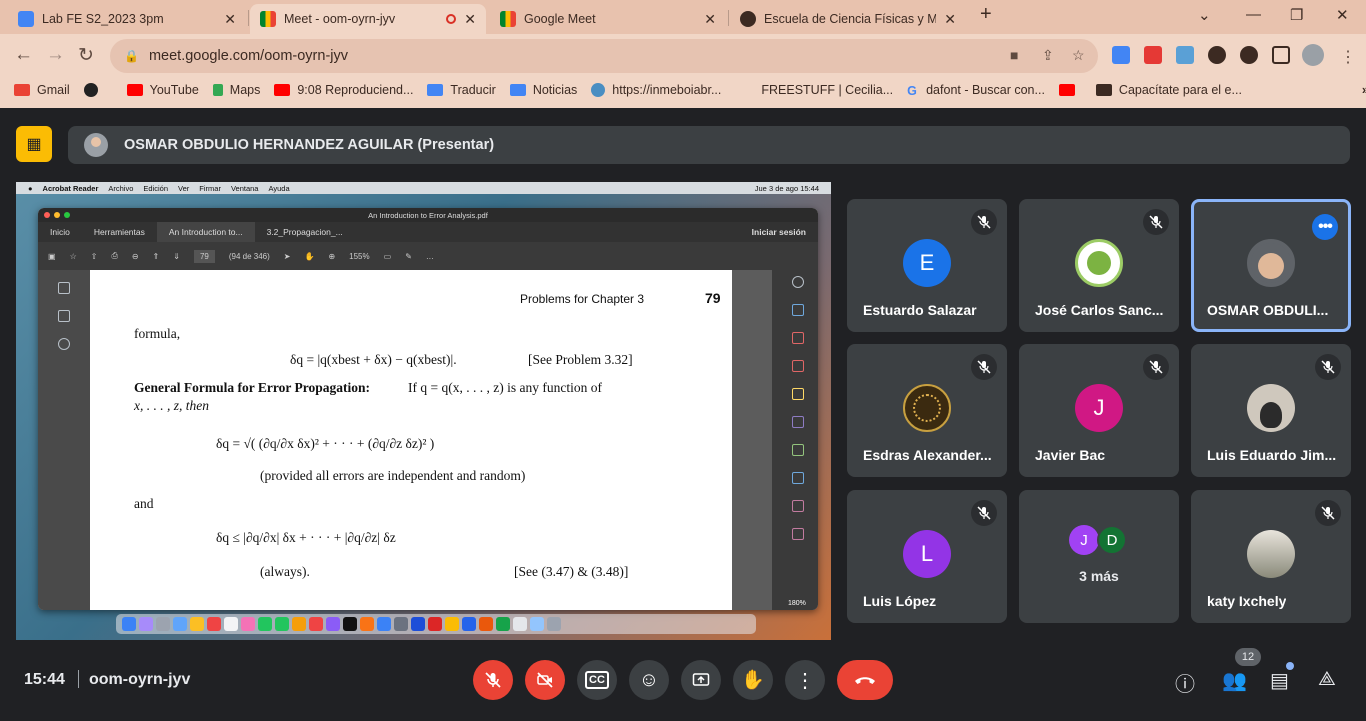 This screenshot has width=1366, height=721. What do you see at coordinates (204, 256) in the screenshot?
I see `page-input: 79` at bounding box center [204, 256].